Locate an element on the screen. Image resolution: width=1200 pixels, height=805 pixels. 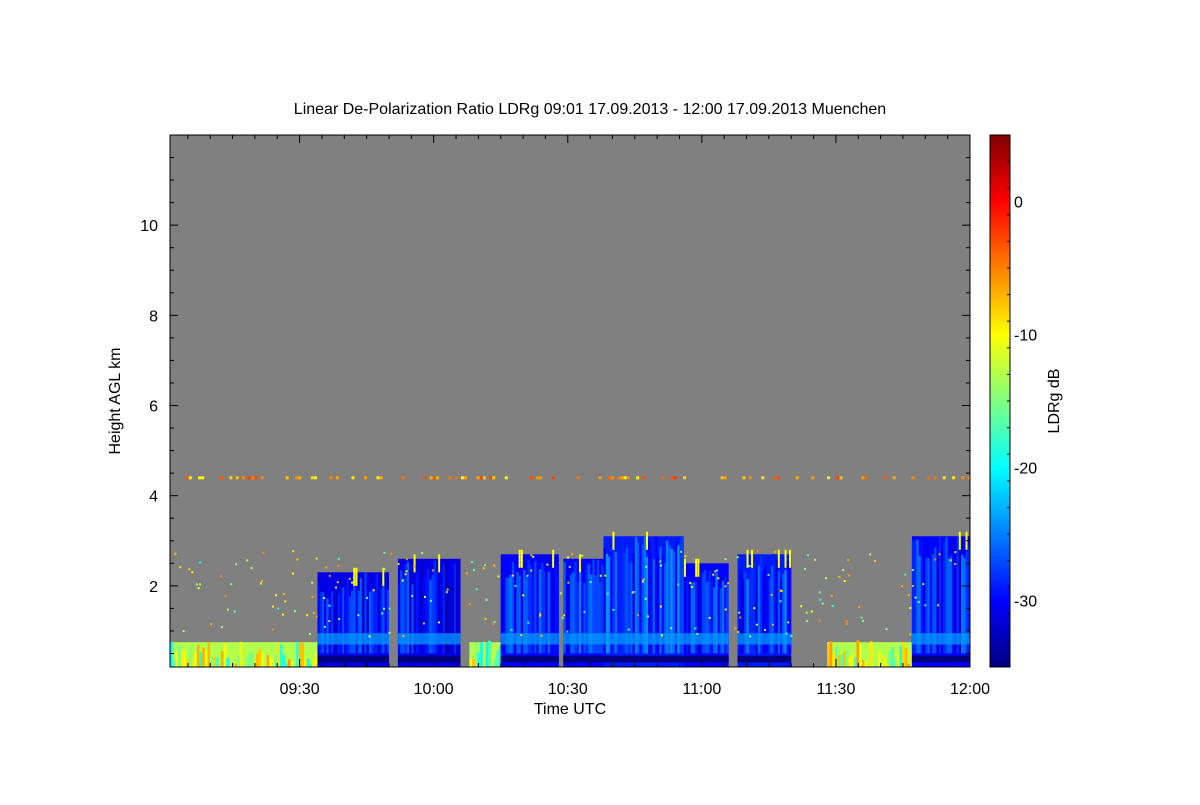
x-tick-label: 12:00 is located at coordinates (970, 689).